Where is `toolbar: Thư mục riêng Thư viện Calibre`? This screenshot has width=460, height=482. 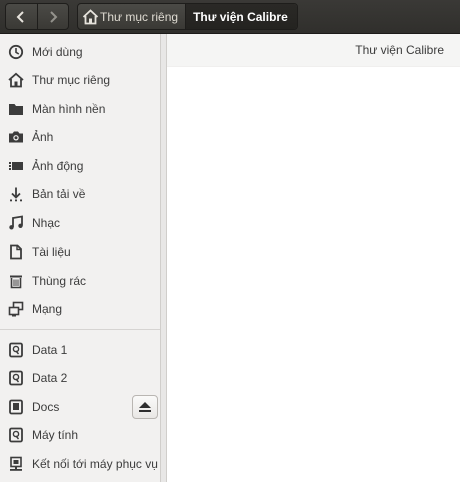 toolbar: Thư mục riêng Thư viện Calibre is located at coordinates (230, 17).